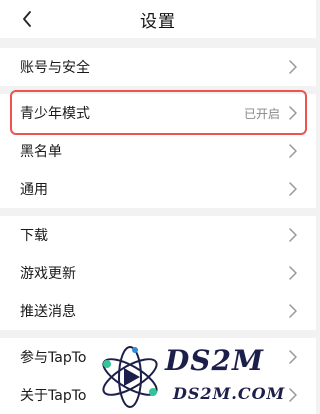 Image resolution: width=320 pixels, height=414 pixels. Describe the element at coordinates (158, 22) in the screenshot. I see `page-title: 设置` at that location.